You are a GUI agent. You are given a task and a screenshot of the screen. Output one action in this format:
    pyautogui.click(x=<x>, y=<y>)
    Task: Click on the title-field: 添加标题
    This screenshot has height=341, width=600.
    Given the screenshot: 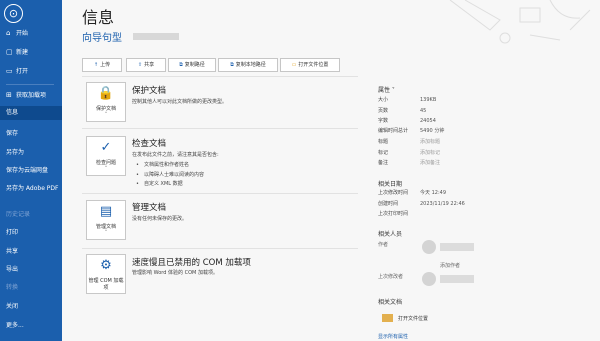 What is the action you would take?
    pyautogui.click(x=430, y=142)
    